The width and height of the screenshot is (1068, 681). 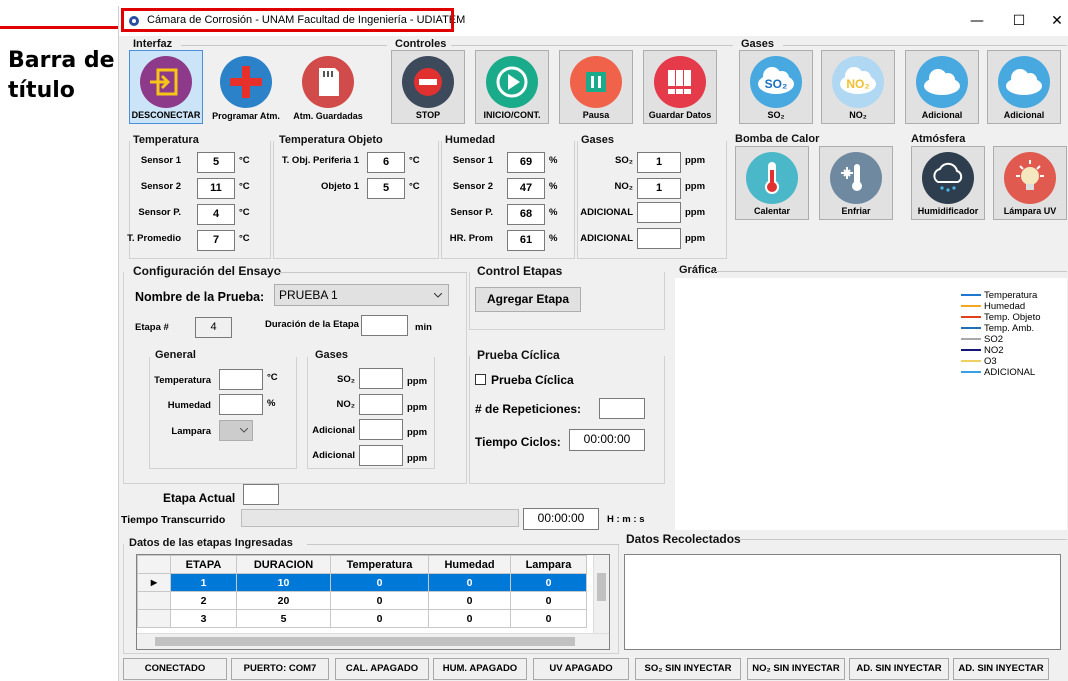 What do you see at coordinates (379, 564) in the screenshot?
I see `column-header: Temperatura` at bounding box center [379, 564].